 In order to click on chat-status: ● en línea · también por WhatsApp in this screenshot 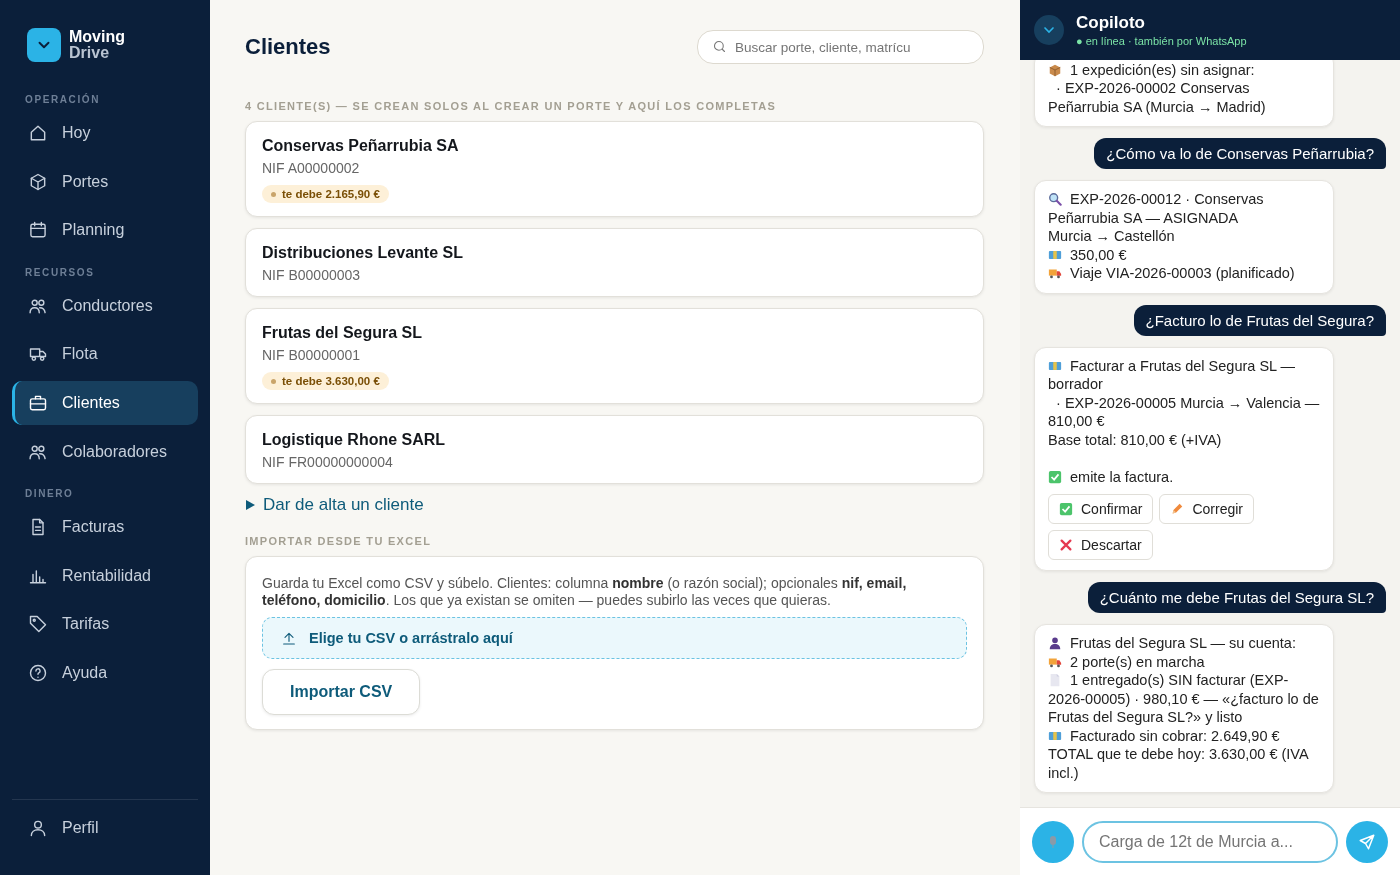, I will do `click(1161, 41)`.